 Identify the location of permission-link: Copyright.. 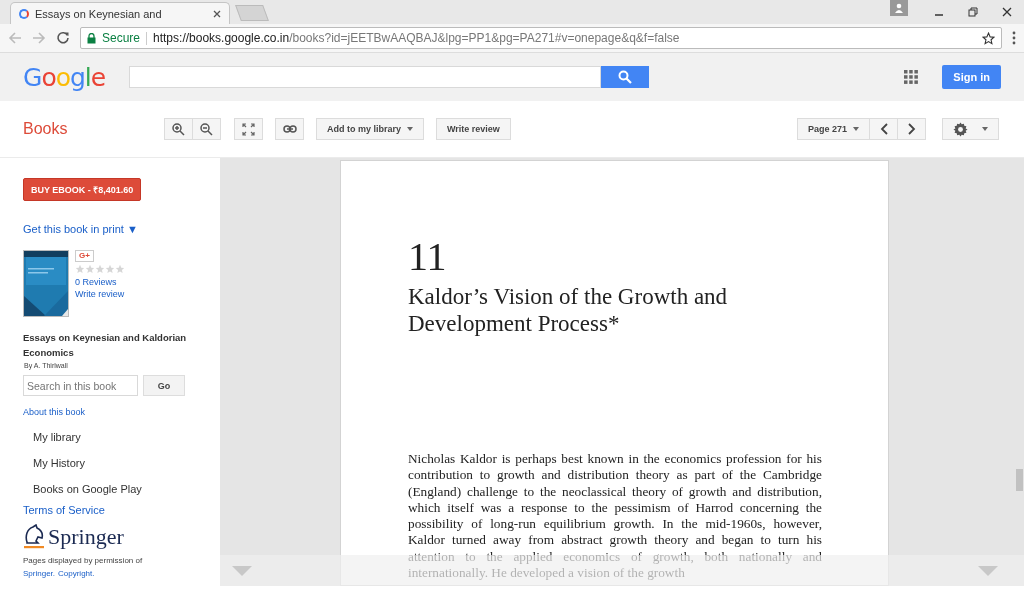
(76, 573).